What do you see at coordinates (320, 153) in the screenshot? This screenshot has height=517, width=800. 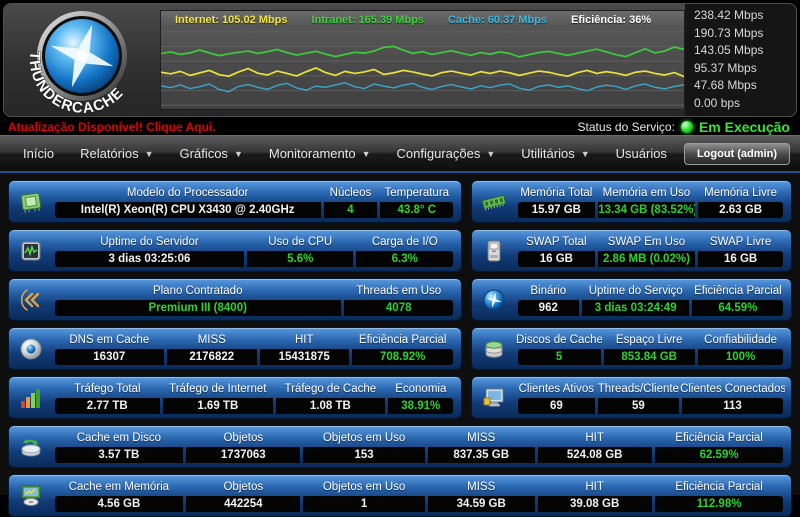 I see `nav-item-monitoramento: Monitoramento ▼` at bounding box center [320, 153].